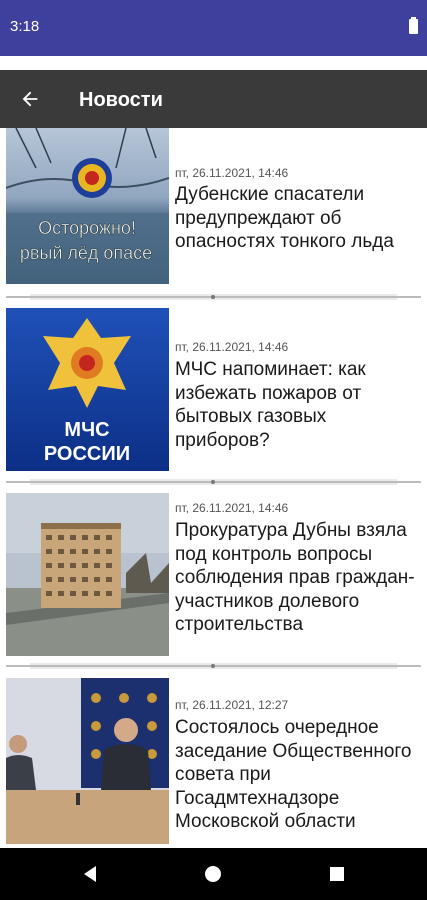  I want to click on image-caption: РОССИИ, so click(87, 454).